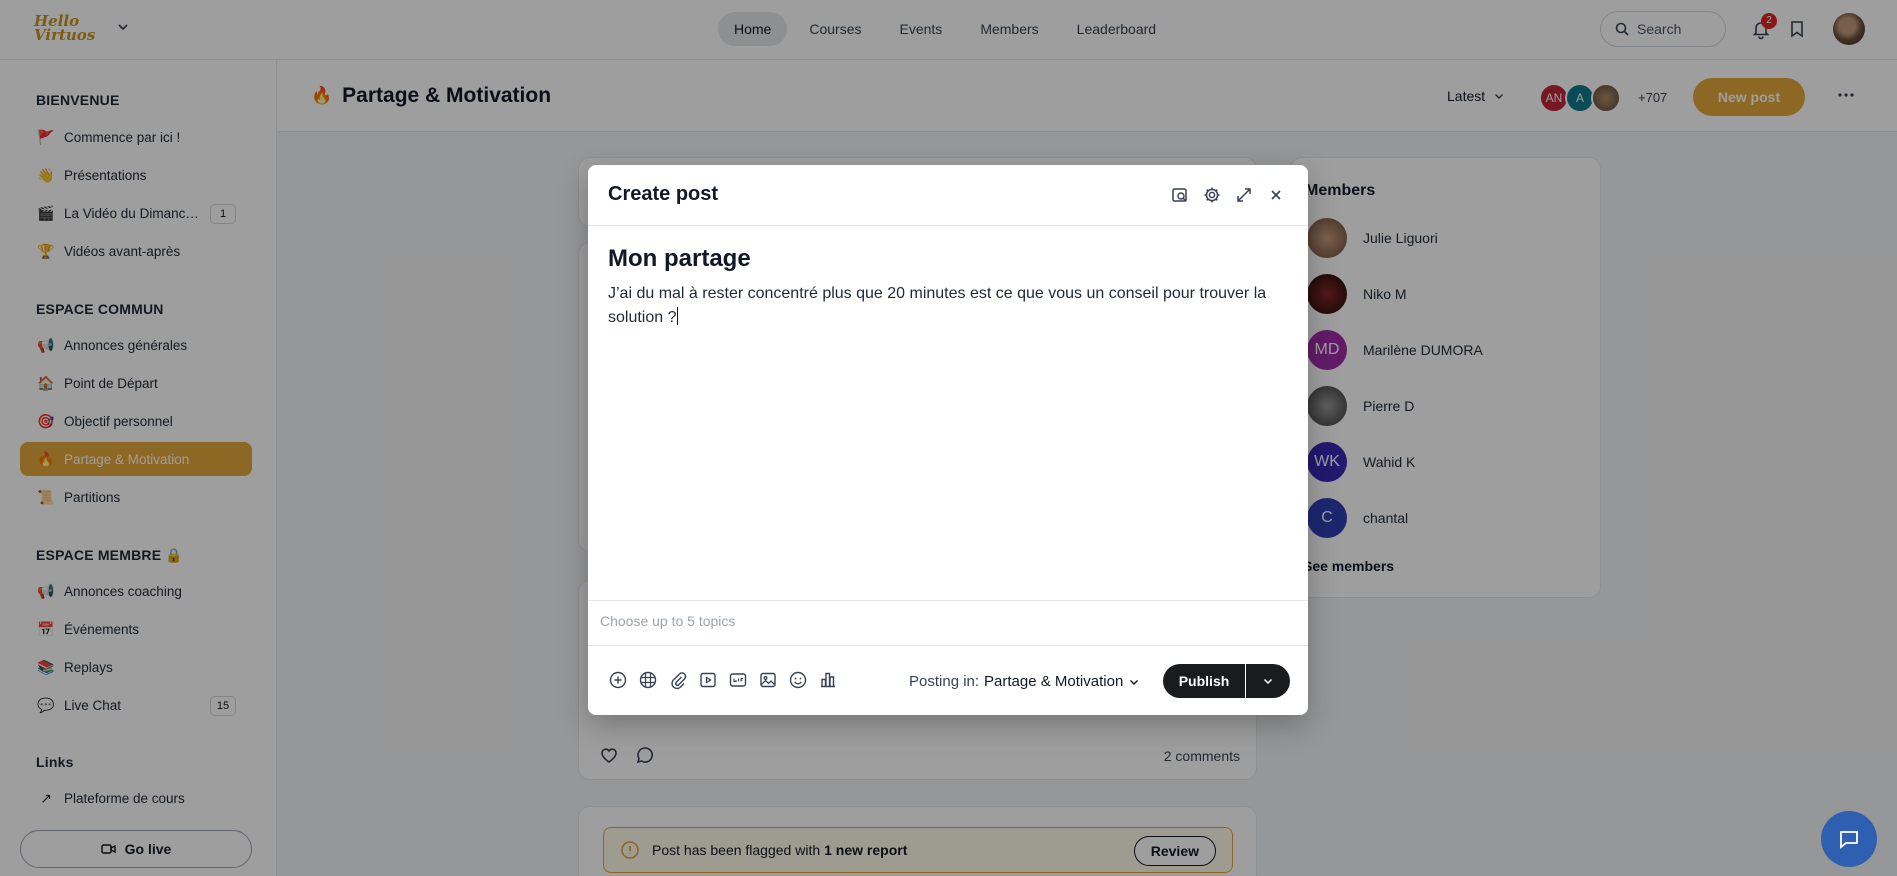 Image resolution: width=1897 pixels, height=876 pixels. What do you see at coordinates (723, 680) in the screenshot?
I see `editor-toolbar` at bounding box center [723, 680].